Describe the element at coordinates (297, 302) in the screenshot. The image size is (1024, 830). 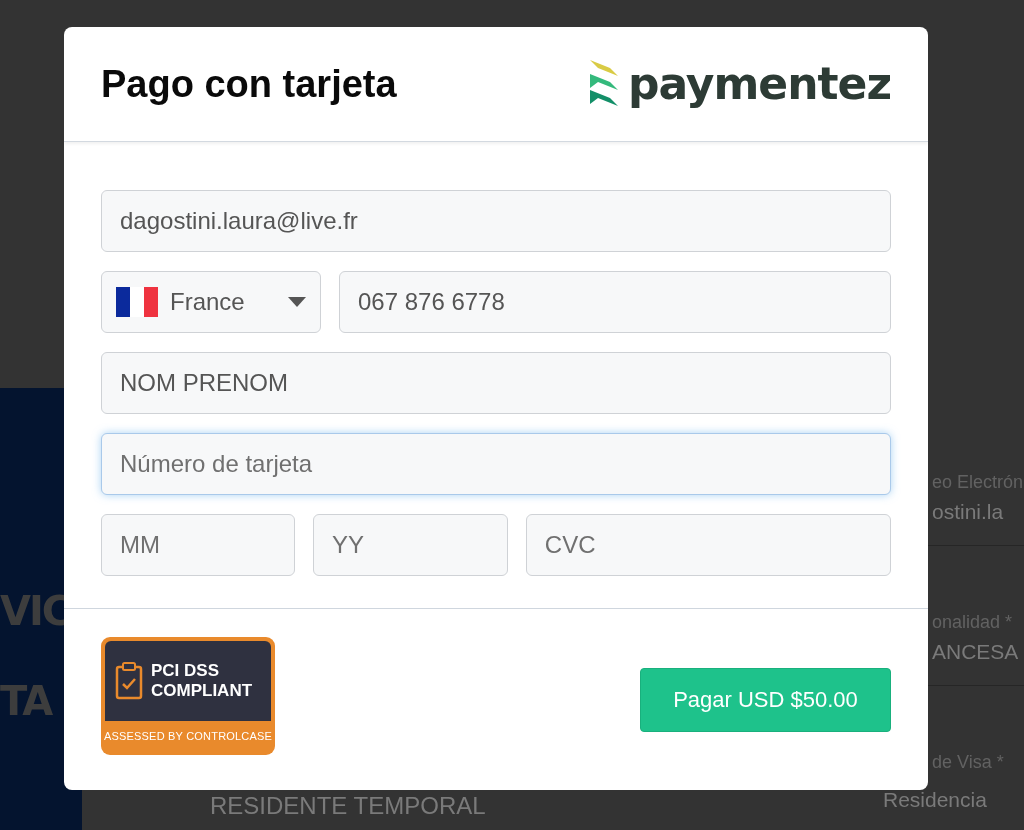
I see `caret-icon` at that location.